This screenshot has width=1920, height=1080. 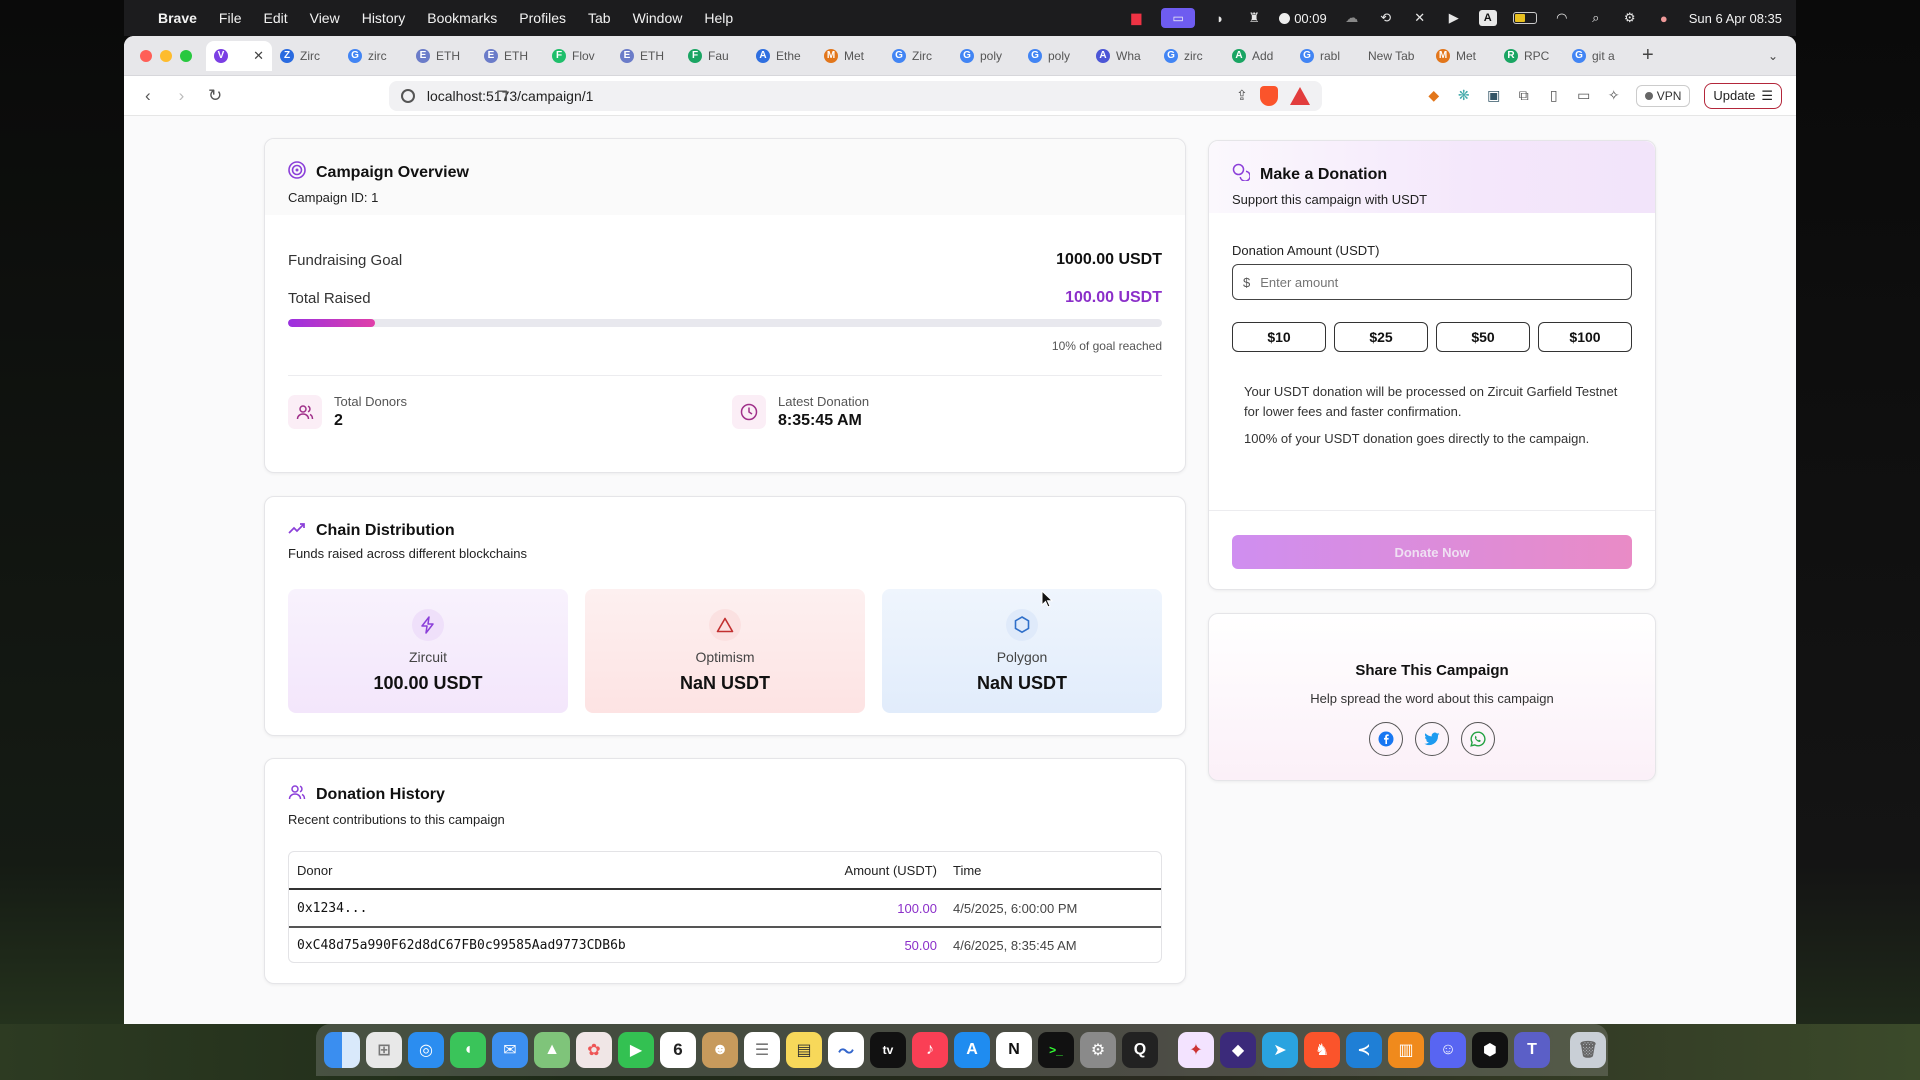 I want to click on system-settings-icon: ⚙, so click(x=1098, y=1050).